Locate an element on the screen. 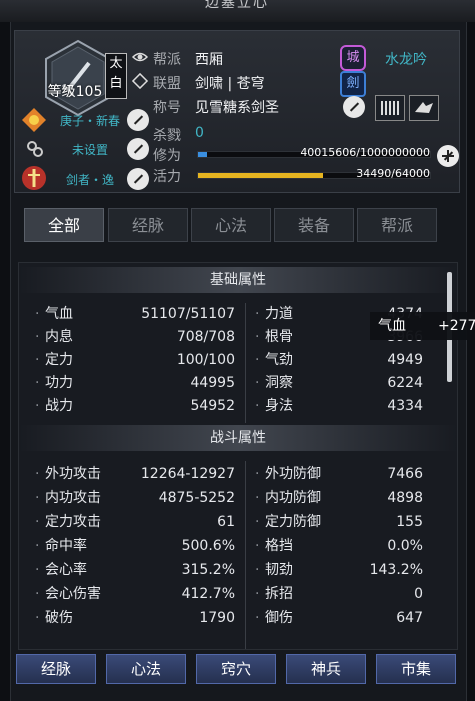 The height and width of the screenshot is (701, 475). cultivation-label: 修为 is located at coordinates (167, 156).